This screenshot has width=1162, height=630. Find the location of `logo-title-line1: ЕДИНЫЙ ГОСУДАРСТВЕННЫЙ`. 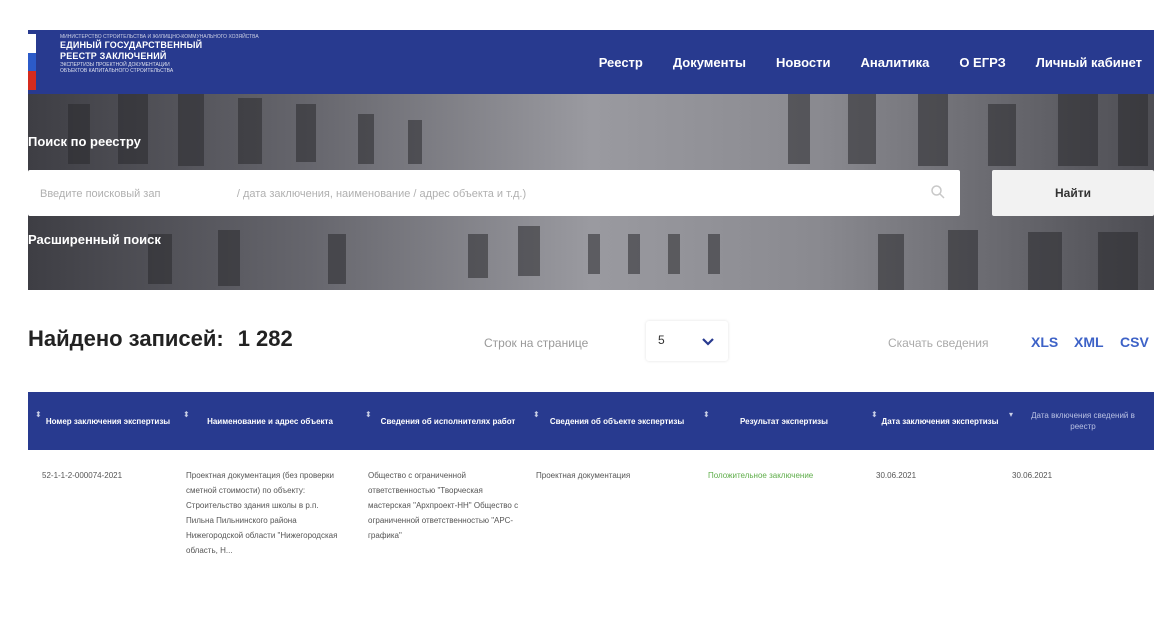

logo-title-line1: ЕДИНЫЙ ГОСУДАРСТВЕННЫЙ is located at coordinates (131, 45).